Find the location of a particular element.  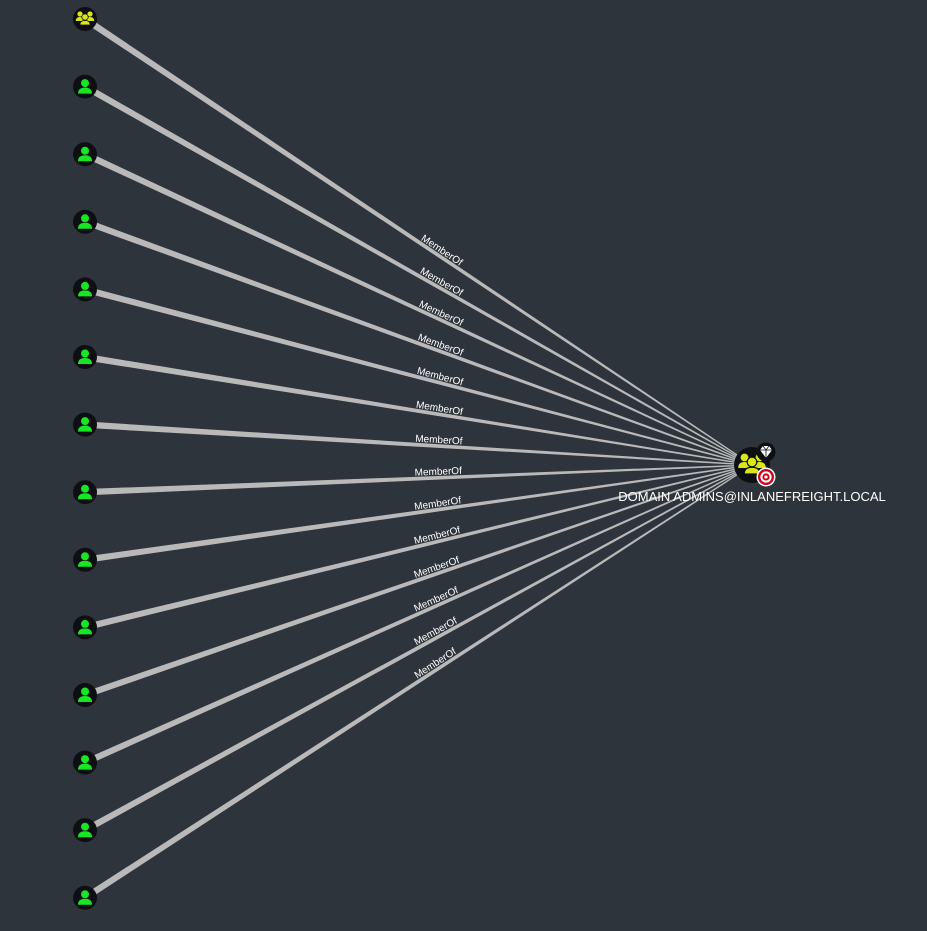

group-icon is located at coordinates (85, 19).